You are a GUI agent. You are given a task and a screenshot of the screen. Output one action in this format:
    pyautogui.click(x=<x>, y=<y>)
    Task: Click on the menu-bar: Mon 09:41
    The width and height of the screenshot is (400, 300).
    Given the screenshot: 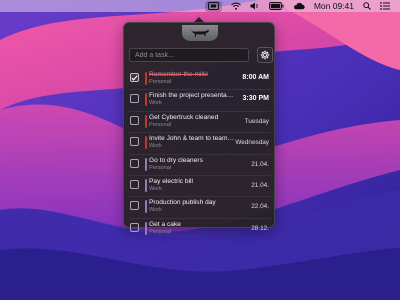 What is the action you would take?
    pyautogui.click(x=200, y=6)
    